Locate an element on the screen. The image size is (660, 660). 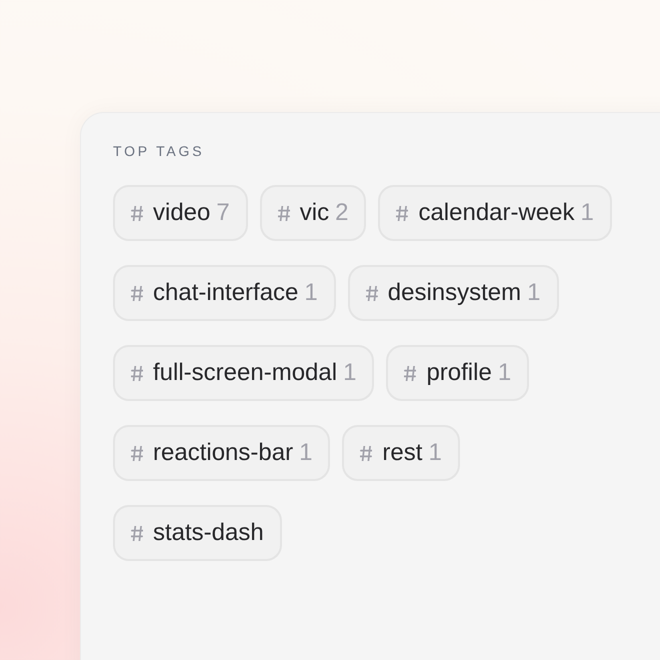
tag-chip: chat-interface 1 is located at coordinates (224, 293).